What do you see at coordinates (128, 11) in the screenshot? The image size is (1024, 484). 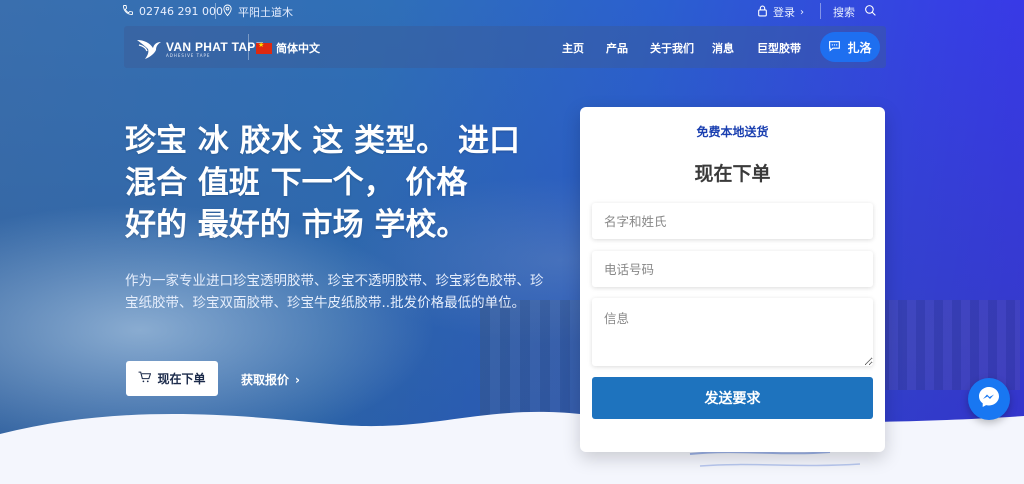 I see `phone-icon` at bounding box center [128, 11].